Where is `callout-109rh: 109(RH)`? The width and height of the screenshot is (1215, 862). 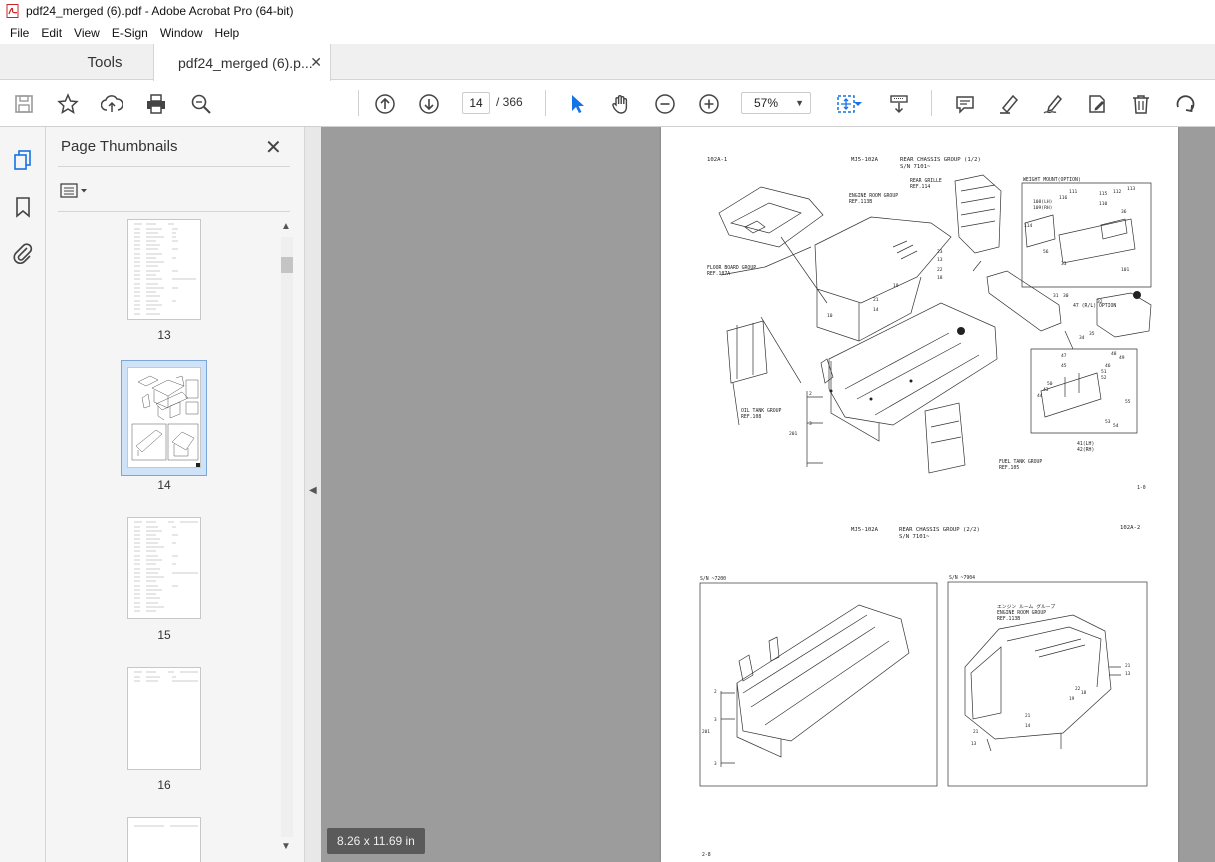
callout-109rh: 109(RH) is located at coordinates (1042, 208).